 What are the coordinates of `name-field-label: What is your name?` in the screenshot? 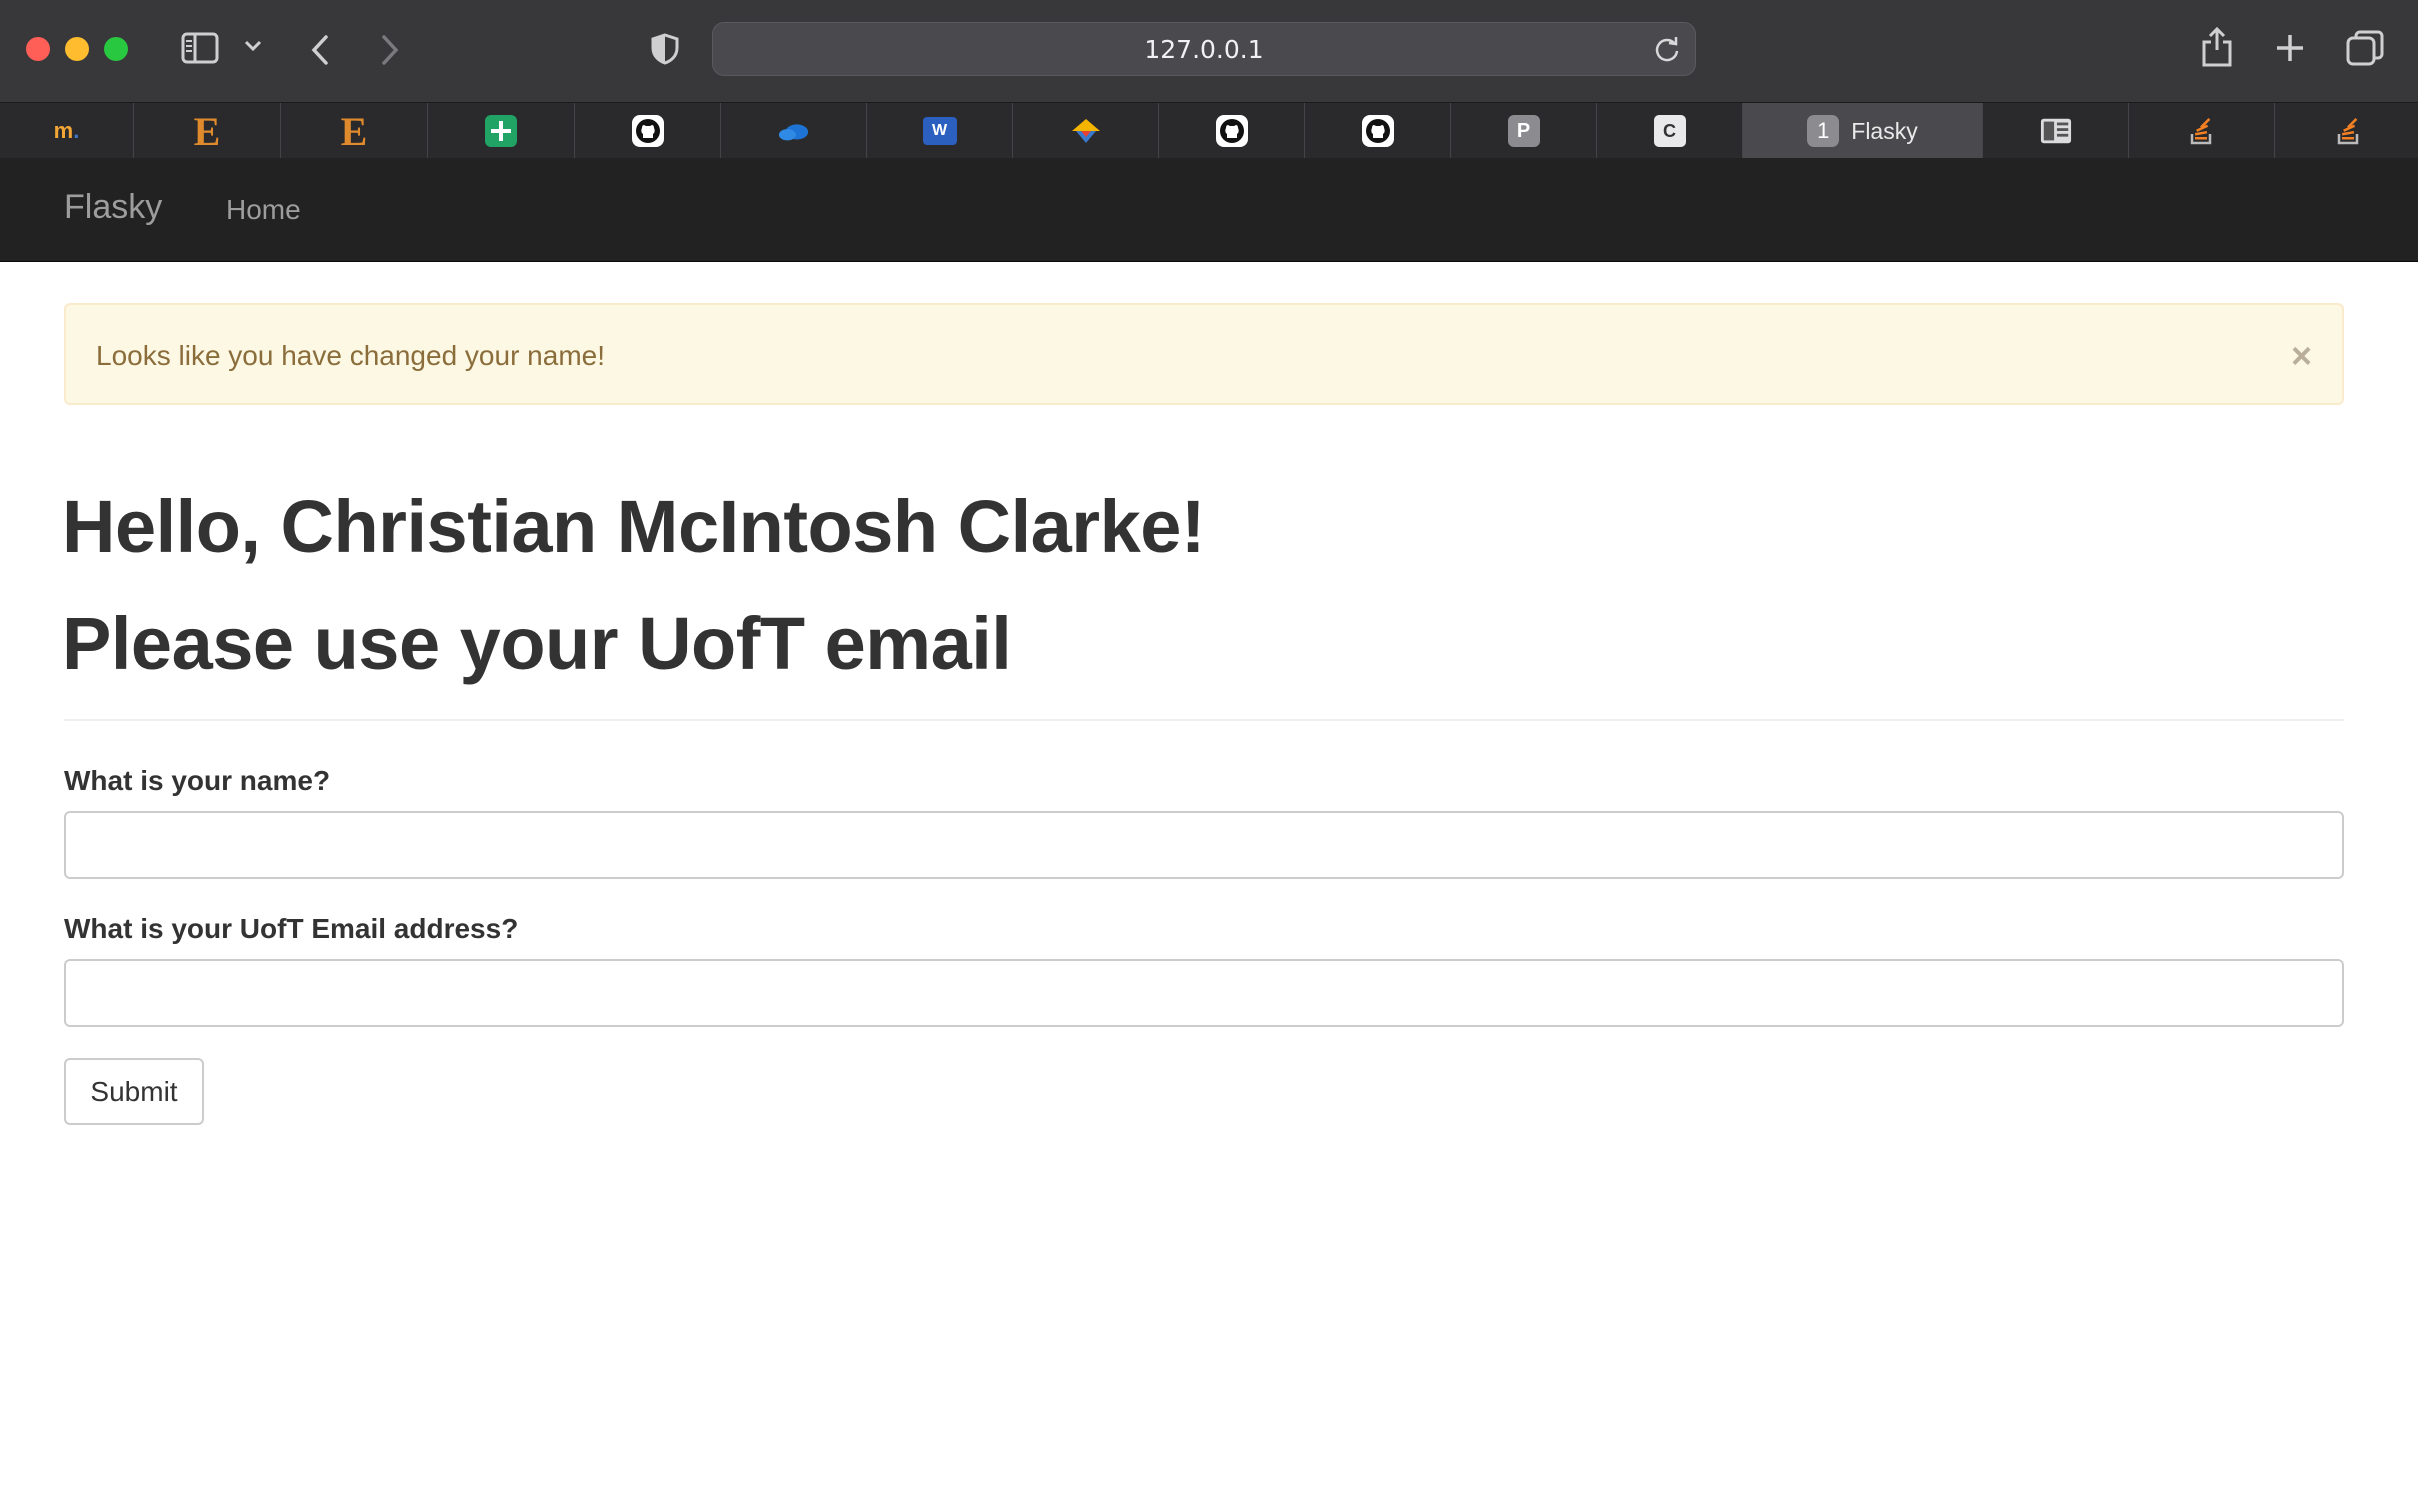 It's located at (197, 780).